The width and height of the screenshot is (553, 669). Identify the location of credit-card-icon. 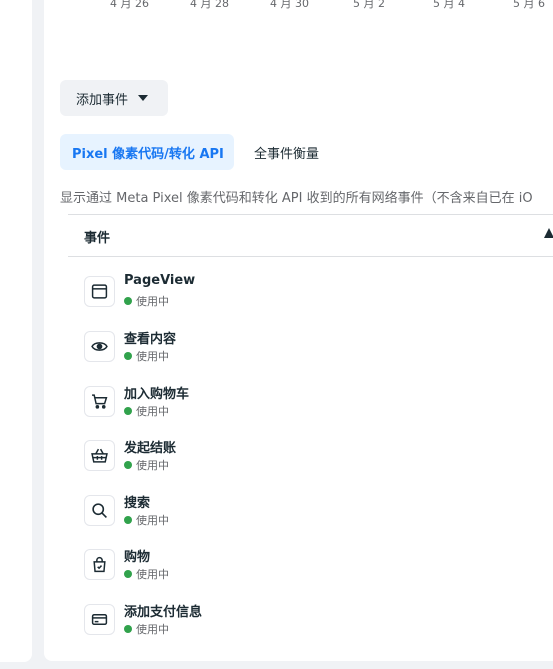
(99, 619).